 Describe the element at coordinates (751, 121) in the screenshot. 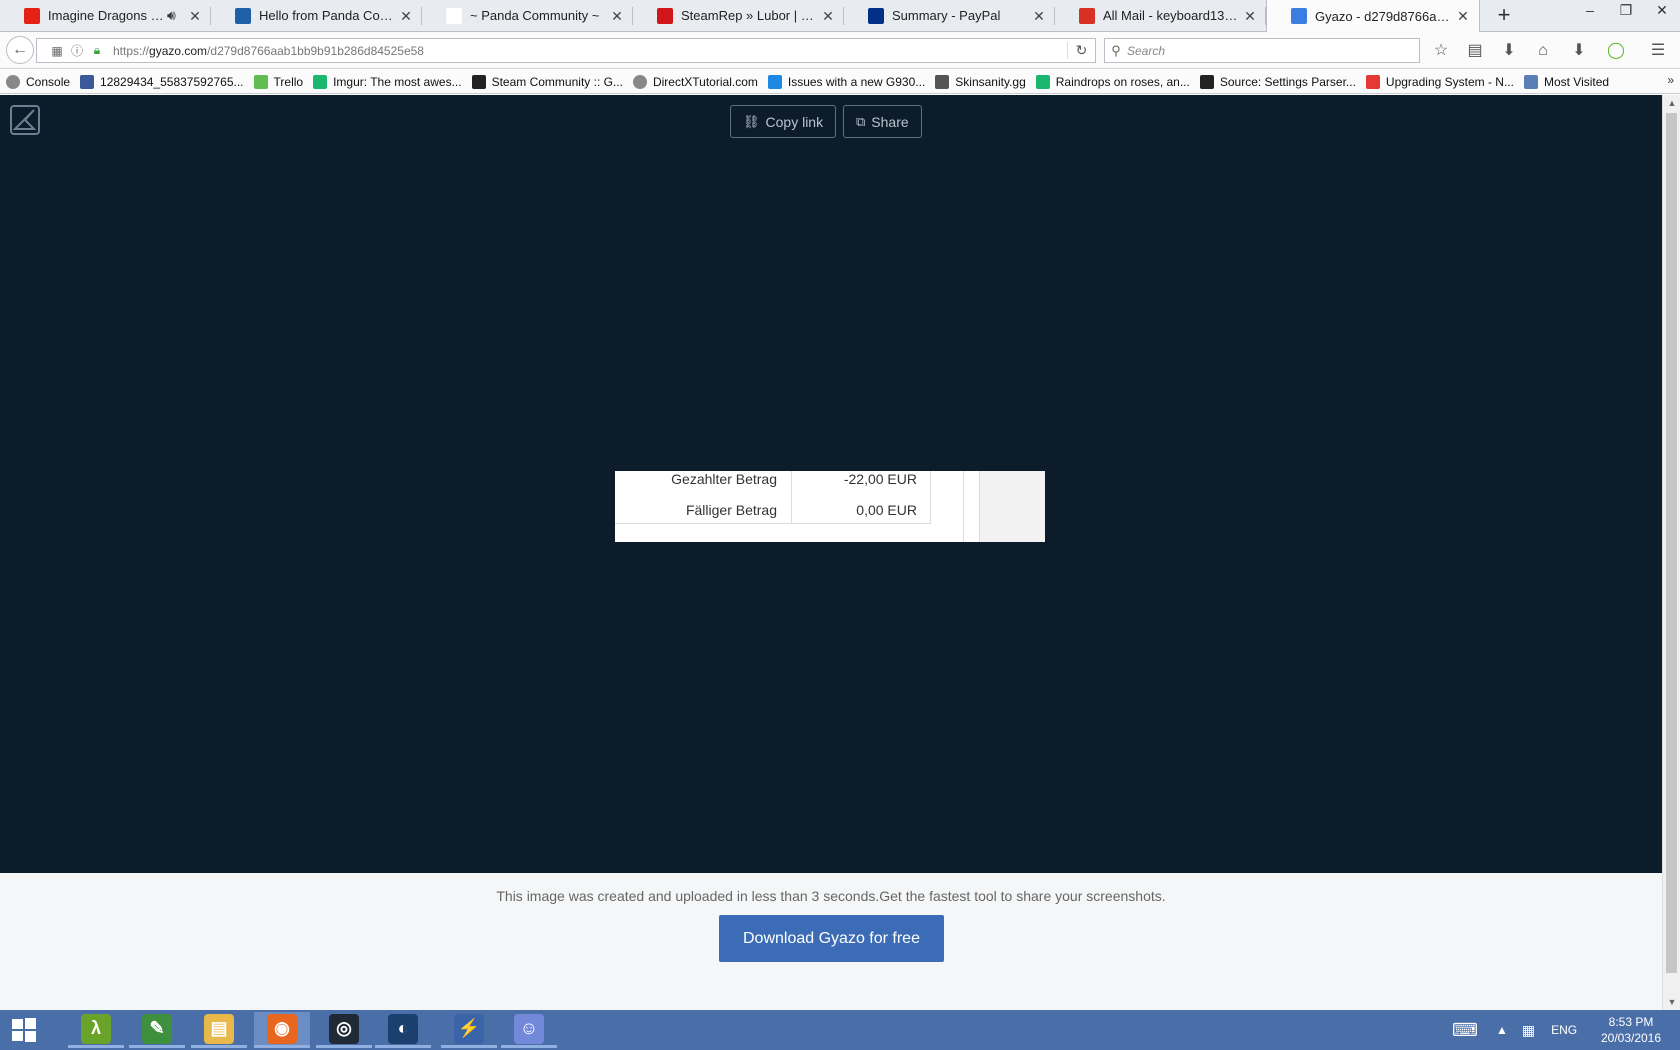

I see `link-icon: ⛓` at that location.